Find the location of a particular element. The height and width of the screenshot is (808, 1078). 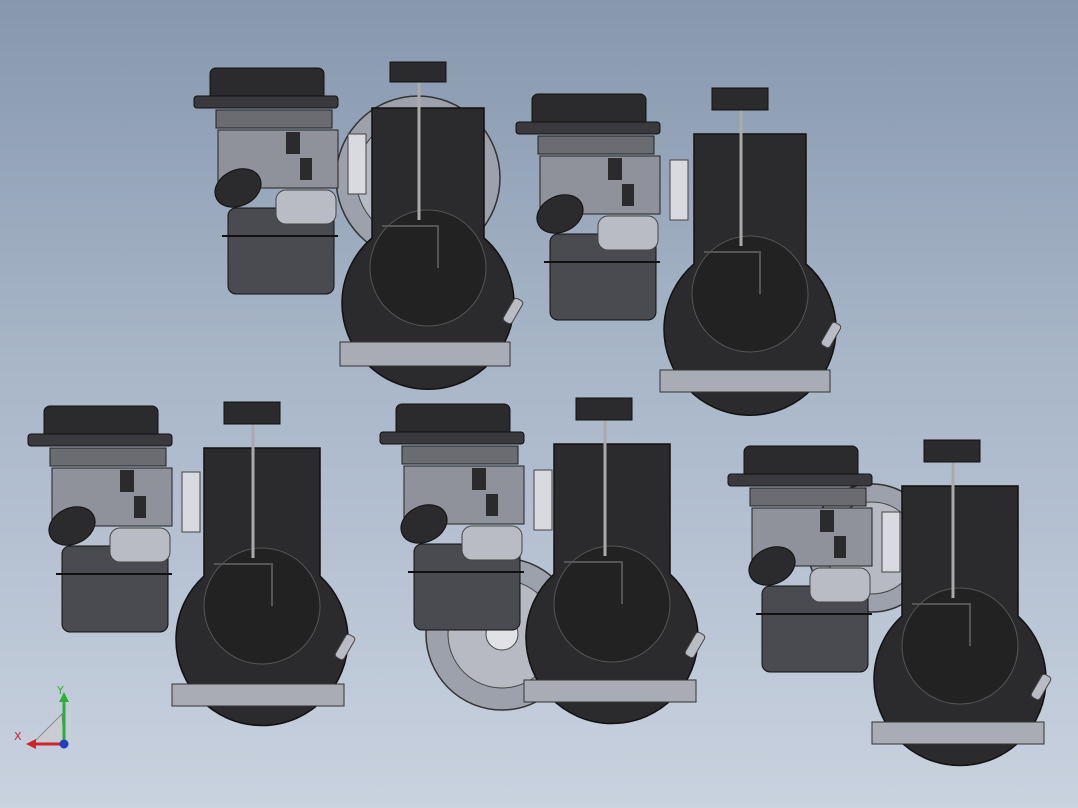

engine-3-drawing is located at coordinates (191, 564).